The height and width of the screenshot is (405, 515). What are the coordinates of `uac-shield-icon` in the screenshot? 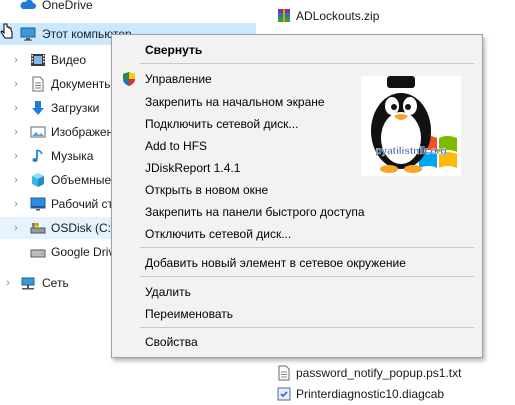 It's located at (129, 79).